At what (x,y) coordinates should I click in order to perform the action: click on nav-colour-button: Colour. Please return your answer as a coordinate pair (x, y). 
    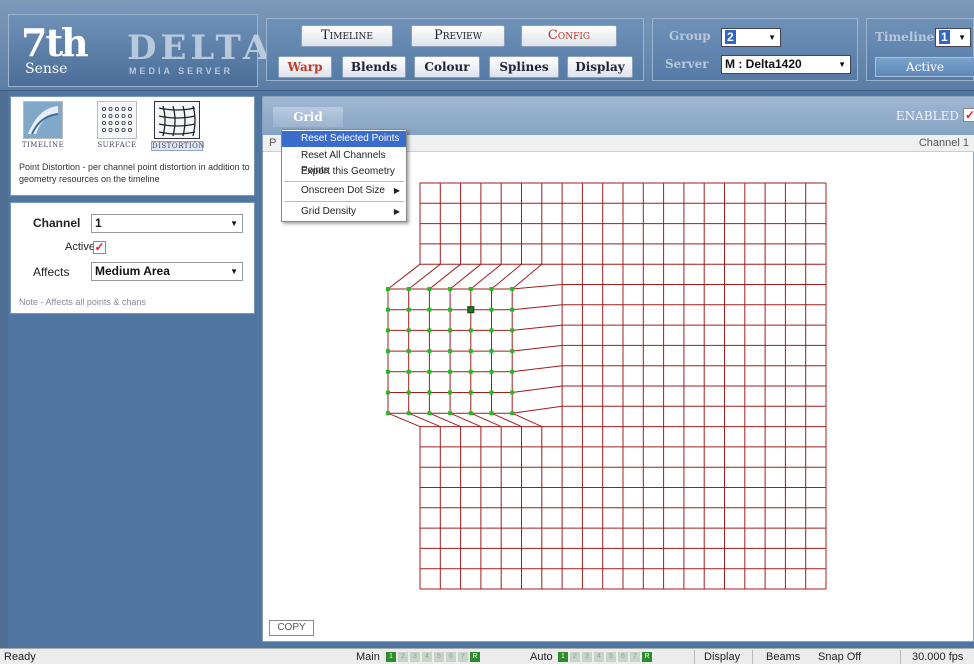
    Looking at the image, I should click on (447, 67).